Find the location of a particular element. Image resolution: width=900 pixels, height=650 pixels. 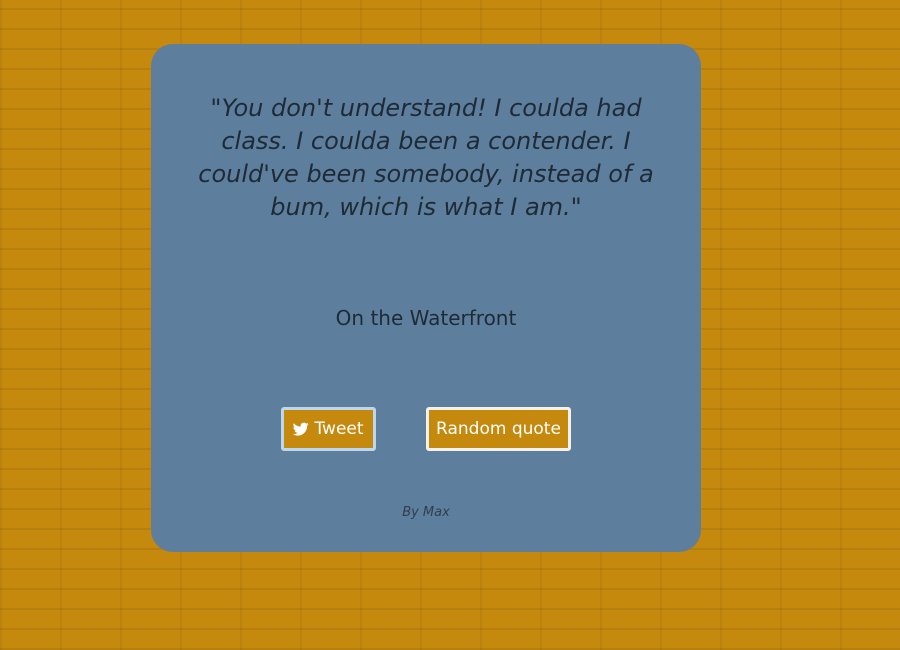

tweet-button: Tweet is located at coordinates (328, 429).